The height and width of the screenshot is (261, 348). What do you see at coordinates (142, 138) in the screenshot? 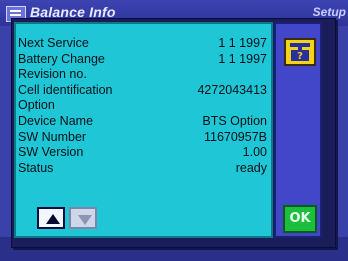
I see `info-row-sw-number: SW Number 11670957B` at bounding box center [142, 138].